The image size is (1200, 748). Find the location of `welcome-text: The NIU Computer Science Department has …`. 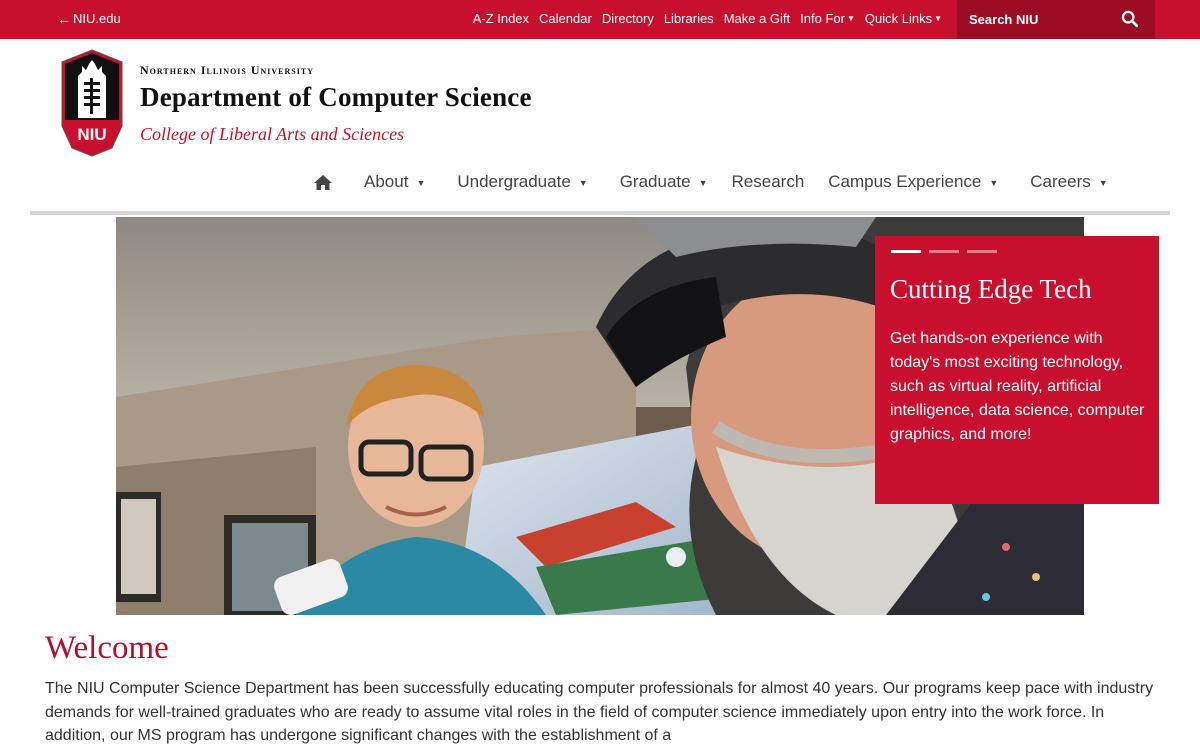

welcome-text: The NIU Computer Science Department has … is located at coordinates (599, 712).